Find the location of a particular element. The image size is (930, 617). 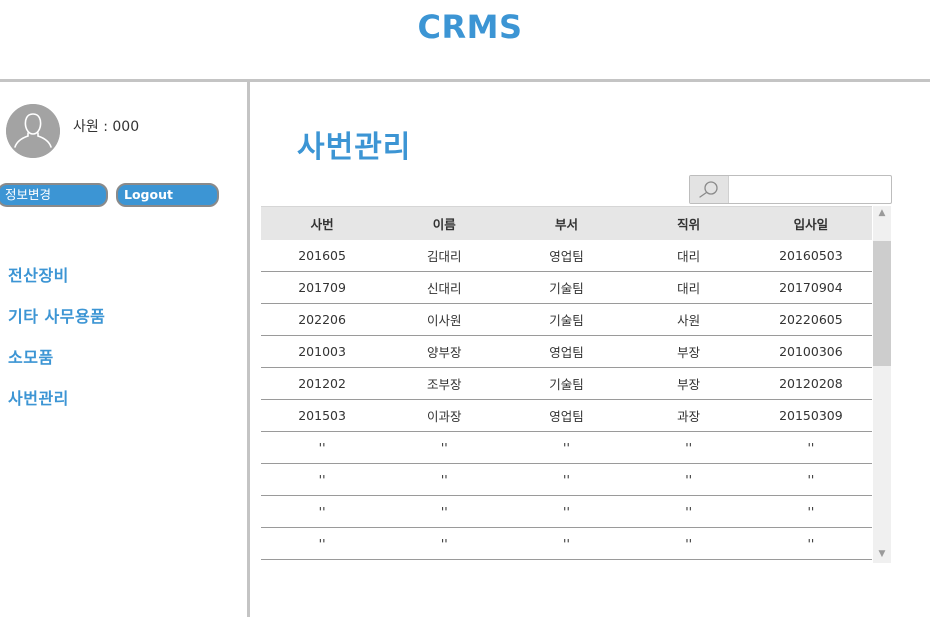

sidebar-nav: 전산장비 기타 사무용품 소모품 사번관리 is located at coordinates (56, 346).